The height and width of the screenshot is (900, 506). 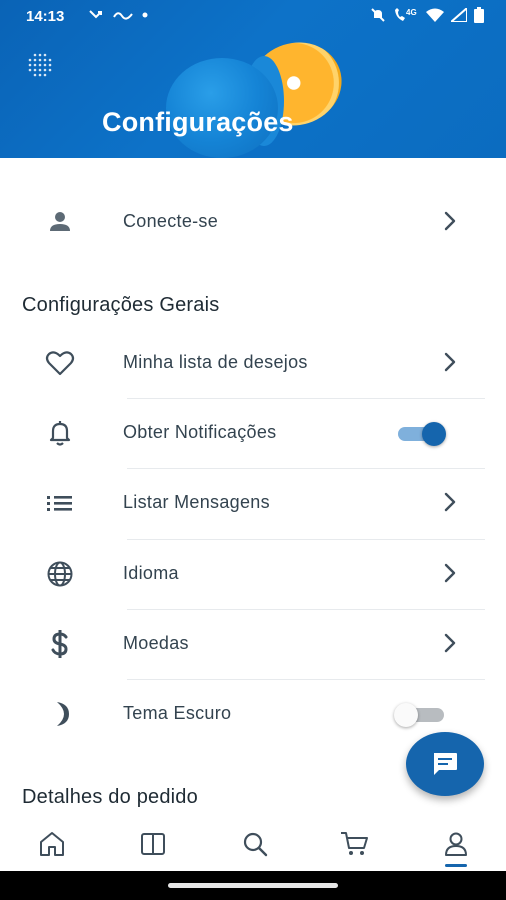 I want to click on status-right-icons: 4G, so click(x=427, y=15).